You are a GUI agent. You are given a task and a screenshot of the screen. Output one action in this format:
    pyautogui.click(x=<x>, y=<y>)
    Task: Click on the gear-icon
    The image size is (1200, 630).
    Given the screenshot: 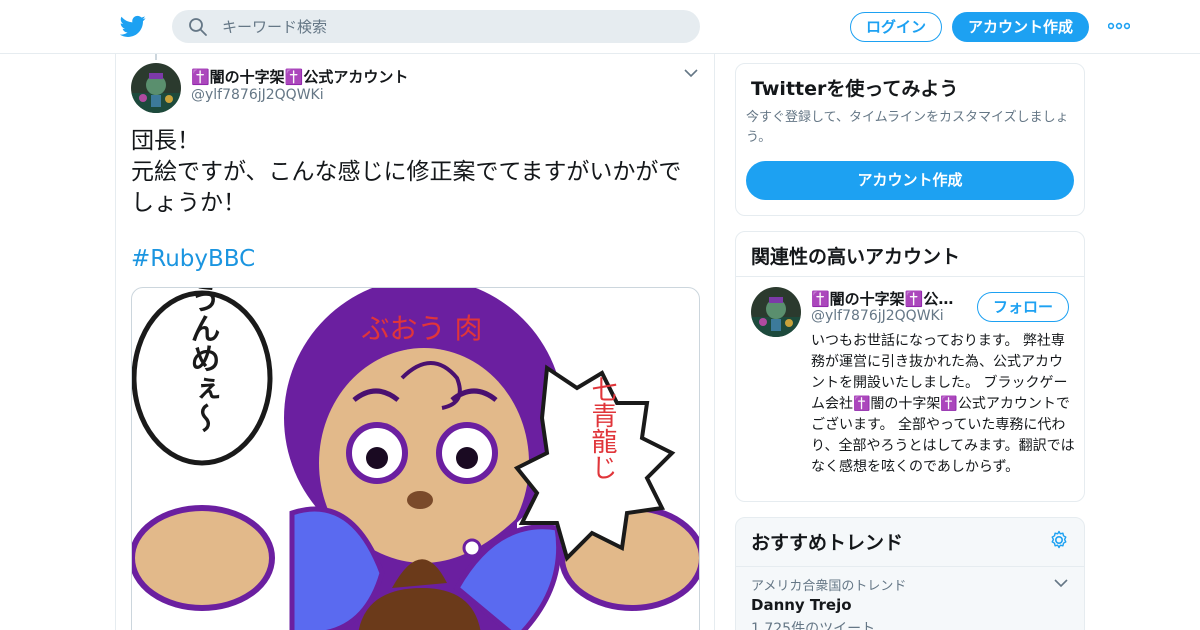 What is the action you would take?
    pyautogui.click(x=1059, y=540)
    